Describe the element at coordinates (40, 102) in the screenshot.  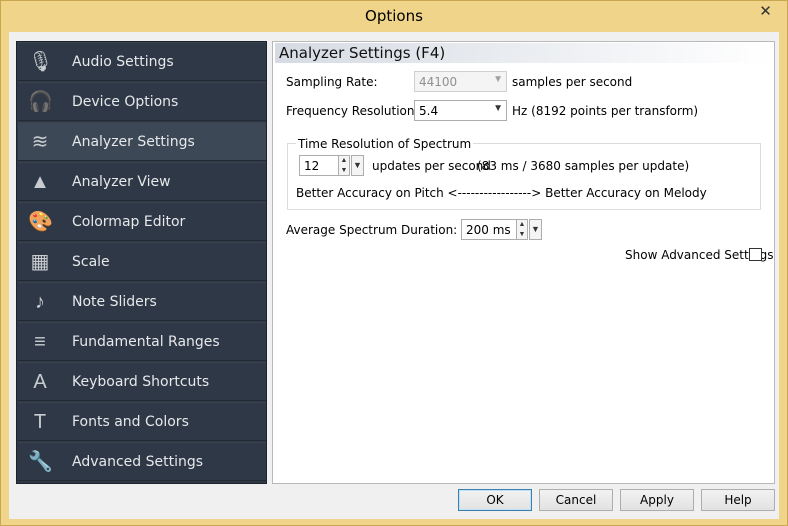
I see `headphones-icon: 🎧` at that location.